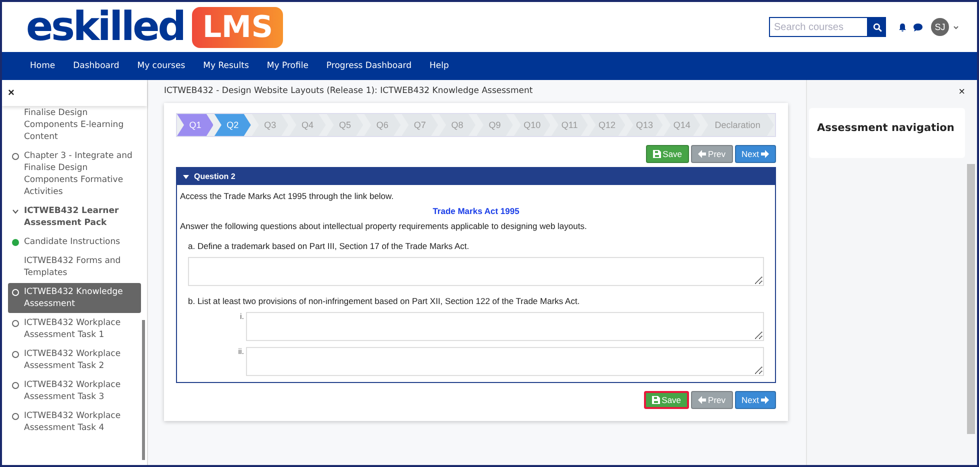 The height and width of the screenshot is (467, 979). What do you see at coordinates (74, 174) in the screenshot?
I see `sidebar-item: Chapter 3 - Integrate and Finalise Design Components Formative Activities` at bounding box center [74, 174].